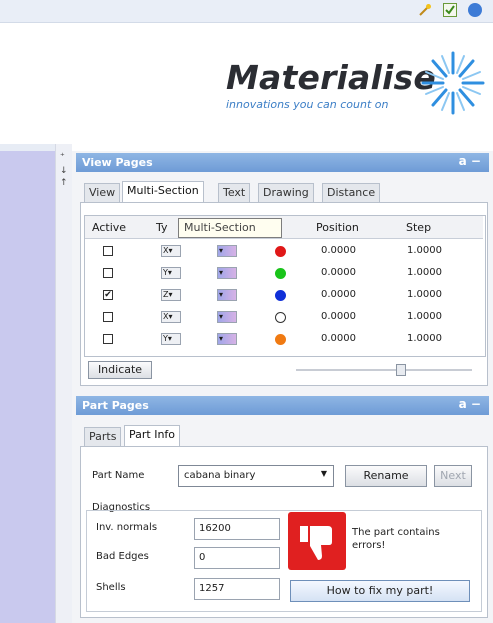  Describe the element at coordinates (396, 539) in the screenshot. I see `status-text: The part contains errors!` at that location.